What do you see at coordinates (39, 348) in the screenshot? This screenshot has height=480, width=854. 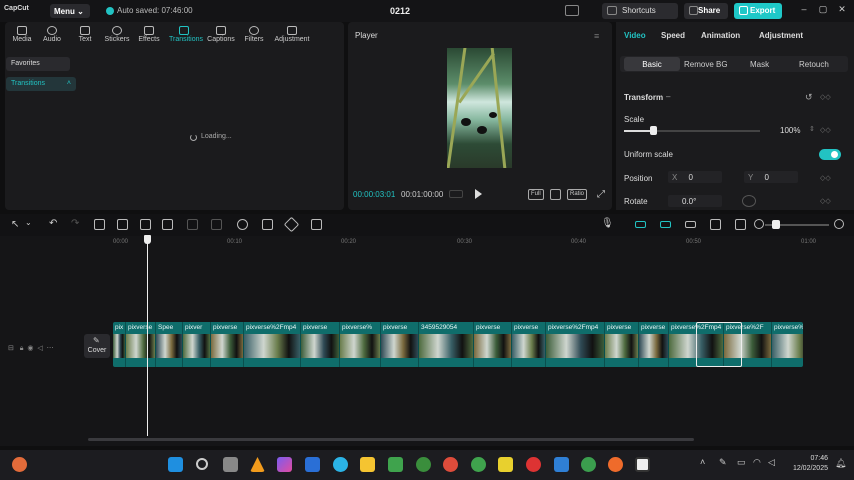 I see `audio-mute-icon: ◁` at bounding box center [39, 348].